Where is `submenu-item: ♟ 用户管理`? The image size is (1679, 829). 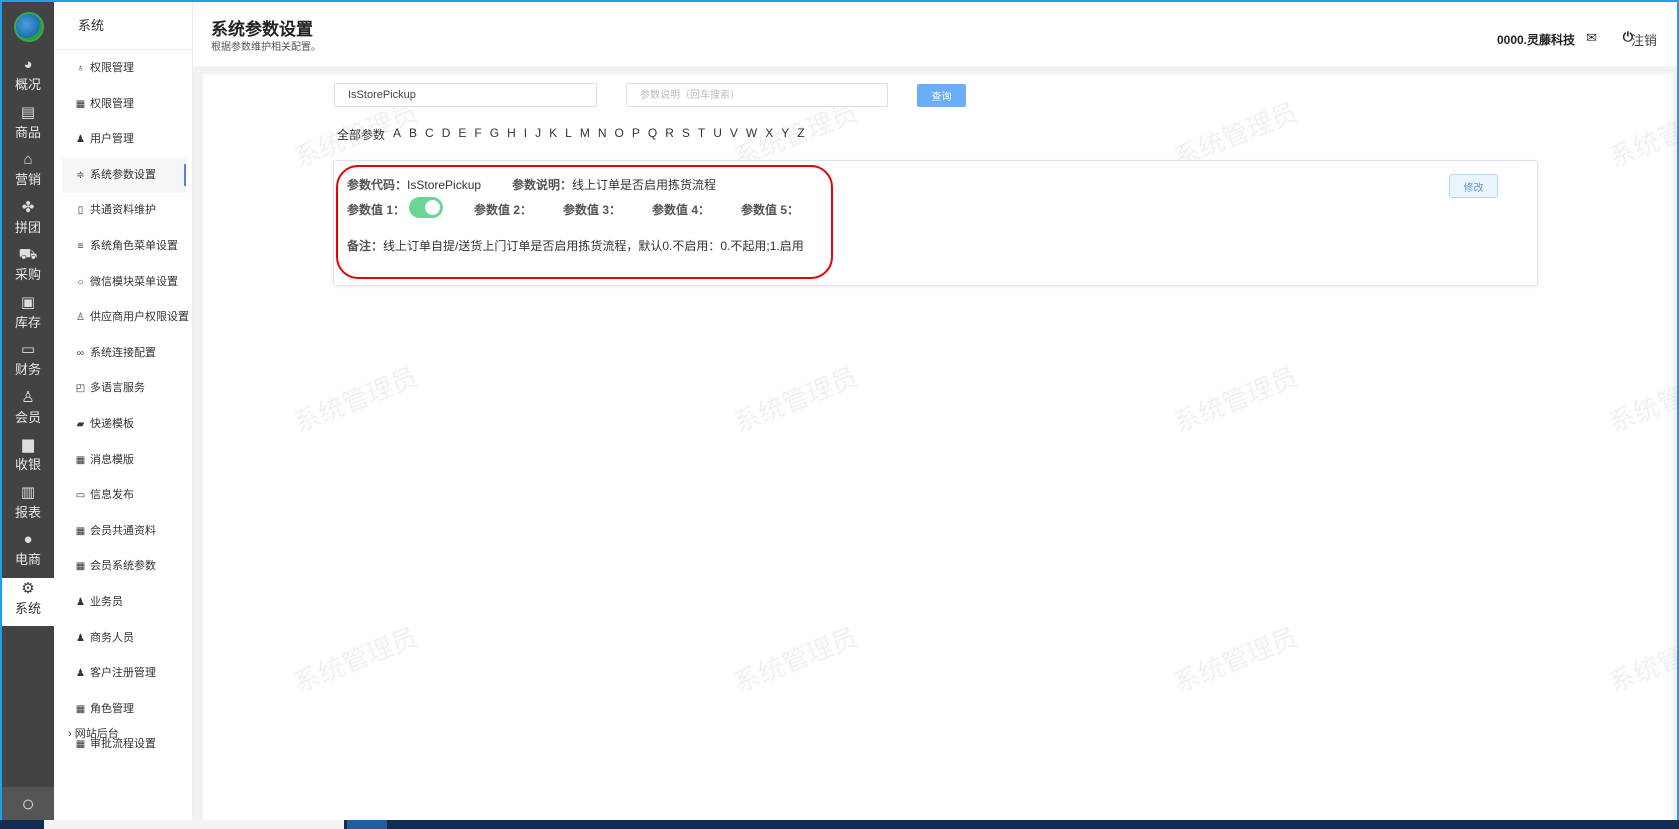 submenu-item: ♟ 用户管理 is located at coordinates (124, 139).